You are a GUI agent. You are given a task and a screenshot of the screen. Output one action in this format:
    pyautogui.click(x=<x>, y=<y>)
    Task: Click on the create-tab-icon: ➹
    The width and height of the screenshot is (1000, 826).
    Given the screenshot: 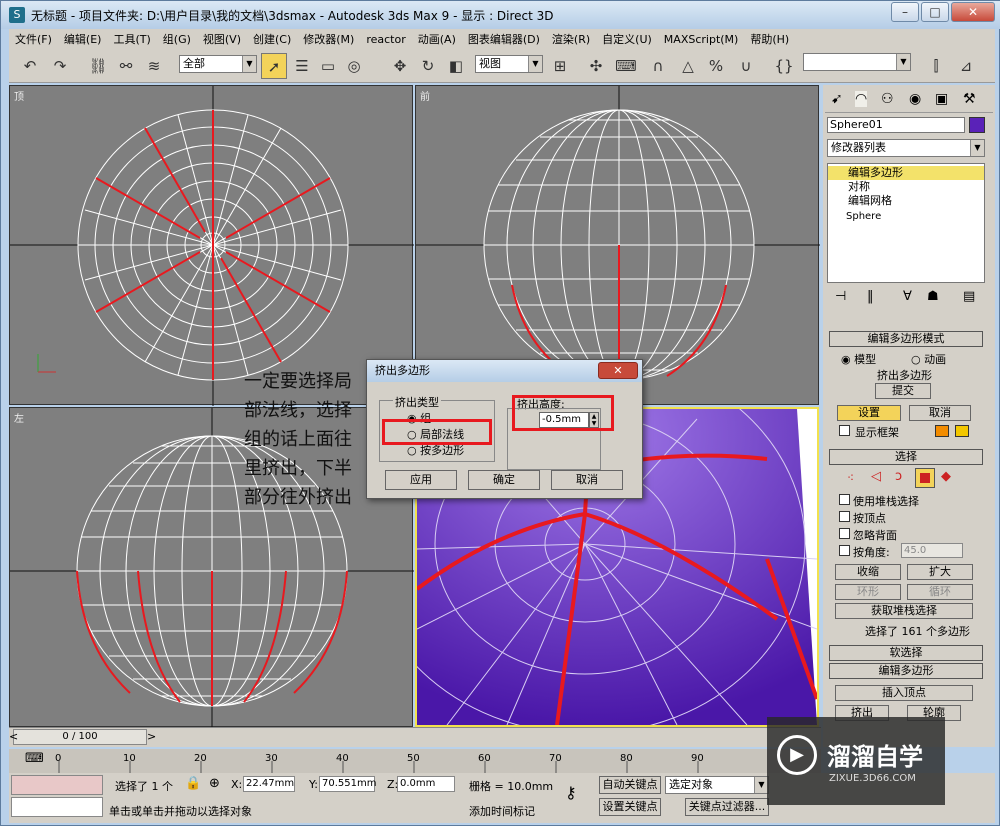 What is the action you would take?
    pyautogui.click(x=837, y=99)
    